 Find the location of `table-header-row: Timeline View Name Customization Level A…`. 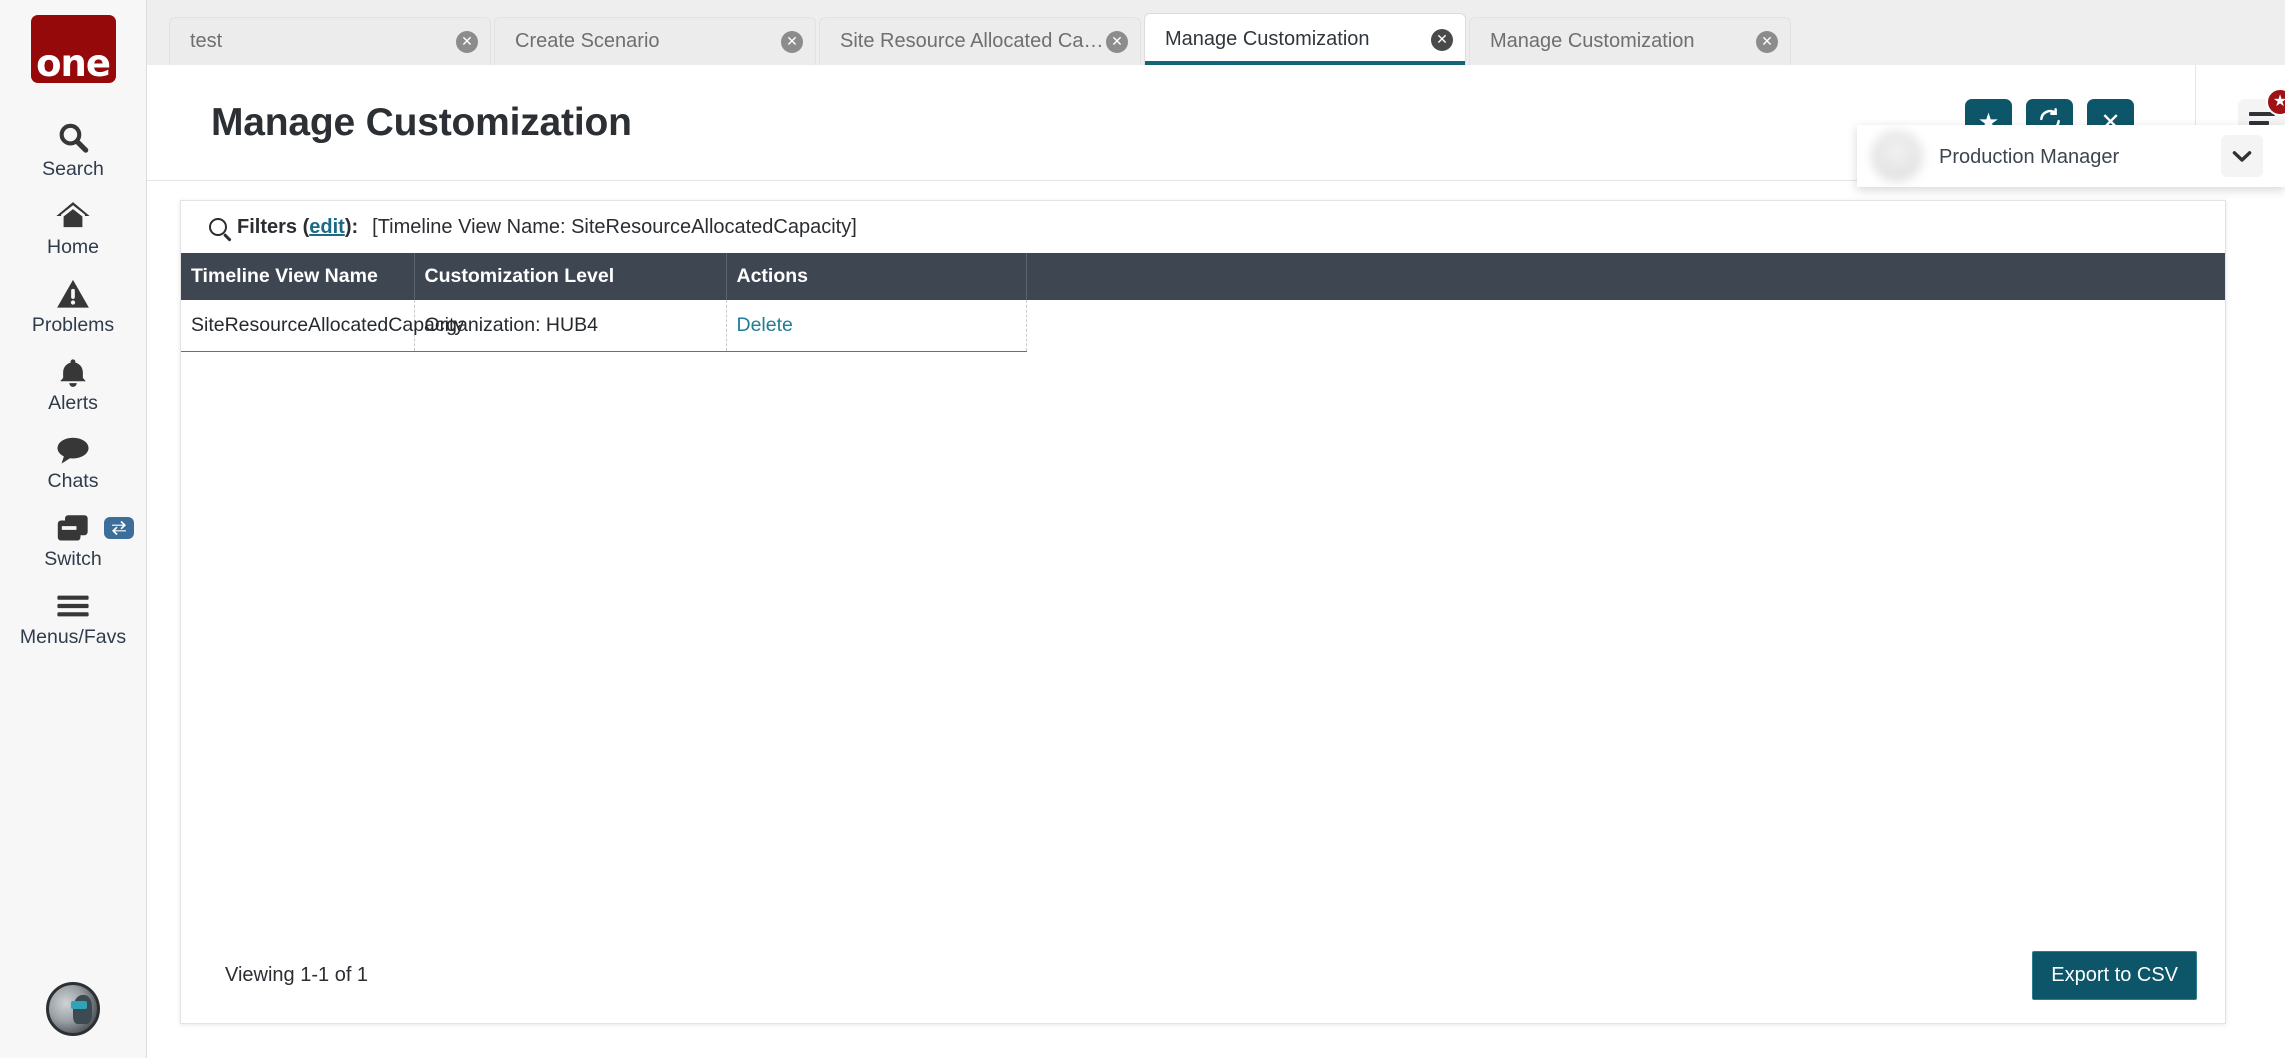

table-header-row: Timeline View Name Customization Level A… is located at coordinates (1203, 276).